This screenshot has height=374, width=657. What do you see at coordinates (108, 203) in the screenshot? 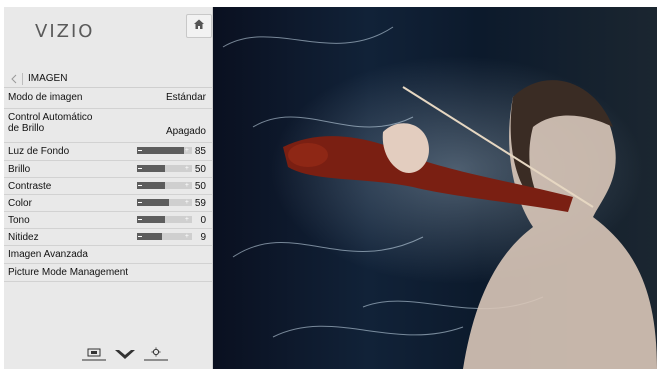
I see `menu-row-color: Color + 59` at bounding box center [108, 203].